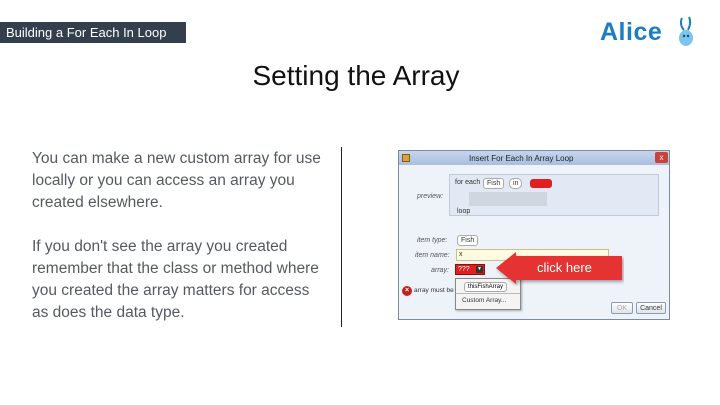  I want to click on close-button: x, so click(661, 157).